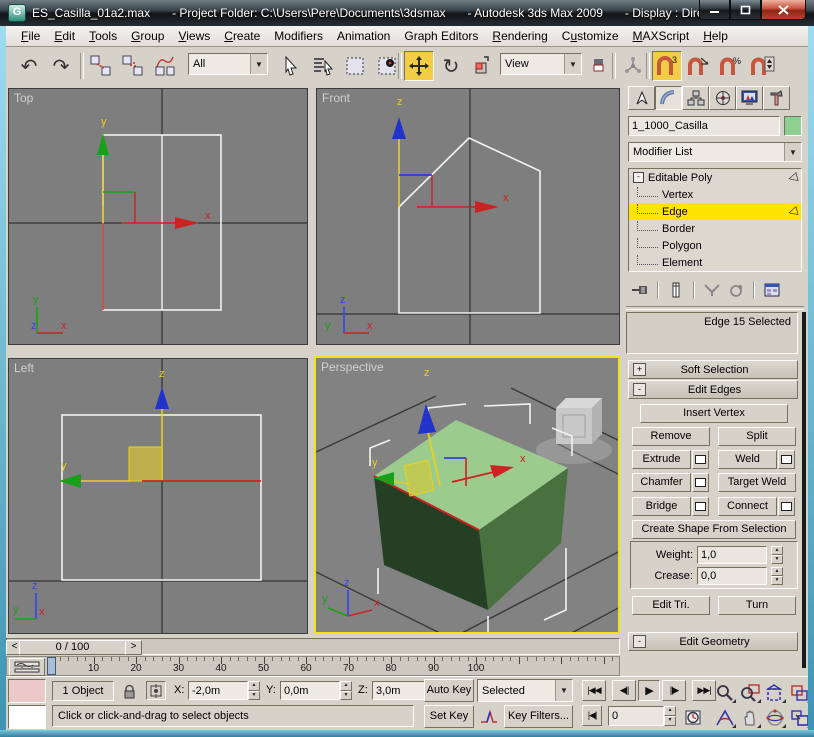  I want to click on panel-scrollbar, so click(804, 490).